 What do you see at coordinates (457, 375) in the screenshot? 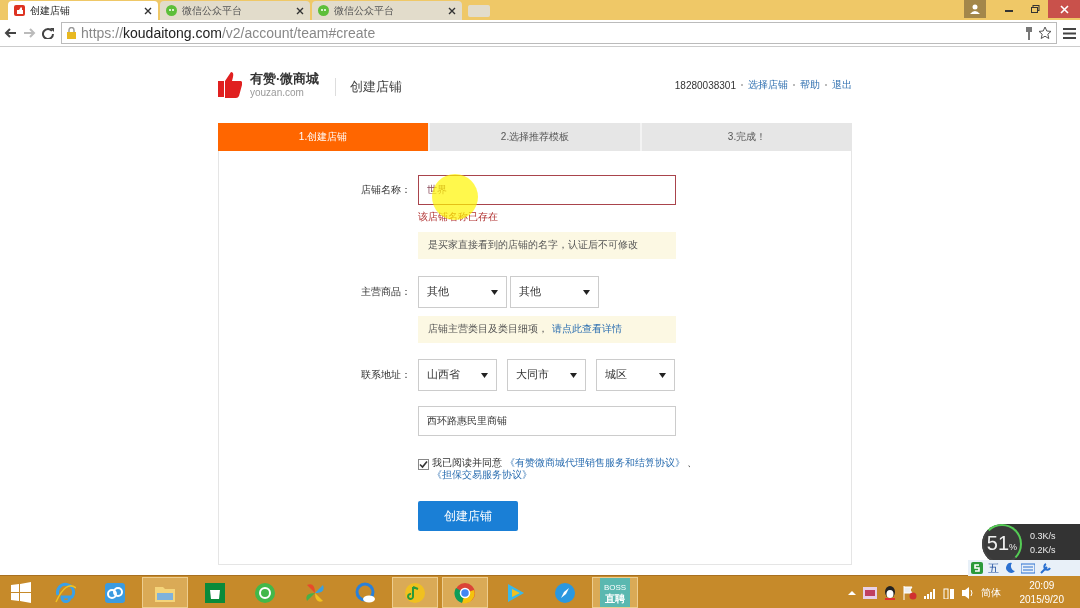
I see `select-dropdown: 山西省` at bounding box center [457, 375].